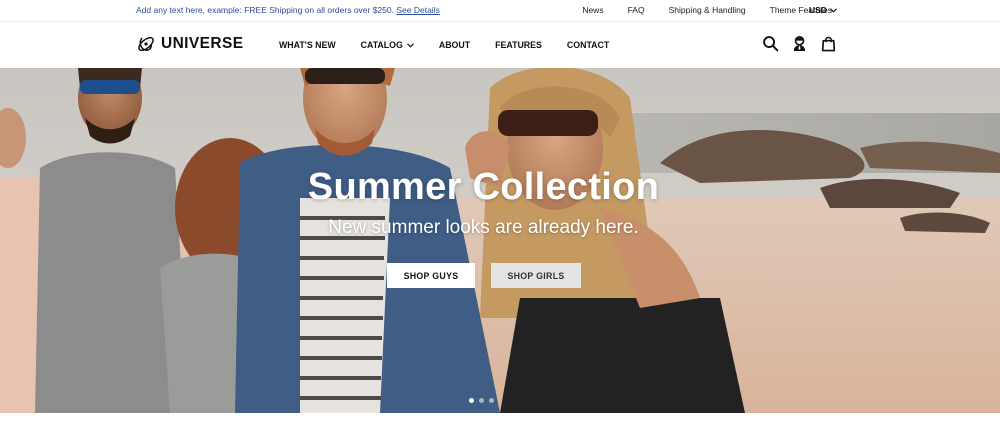 Image resolution: width=1000 pixels, height=430 pixels. What do you see at coordinates (592, 10) in the screenshot?
I see `news-link: News` at bounding box center [592, 10].